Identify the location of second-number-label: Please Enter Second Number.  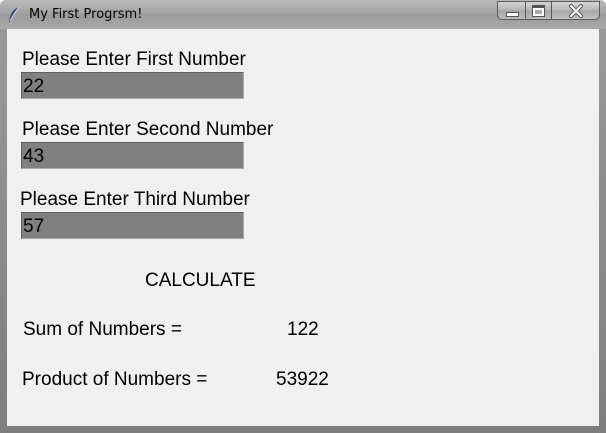
(148, 129).